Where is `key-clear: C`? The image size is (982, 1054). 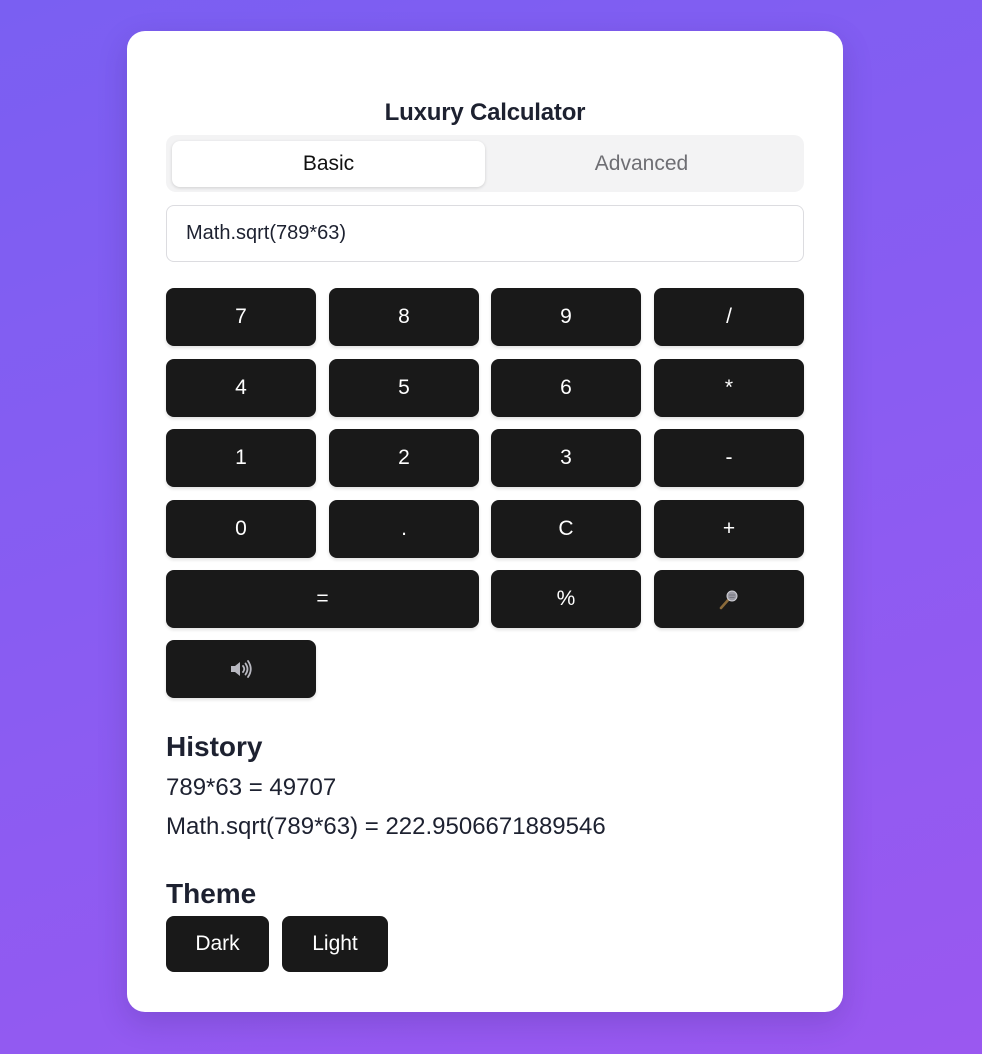
key-clear: C is located at coordinates (566, 529).